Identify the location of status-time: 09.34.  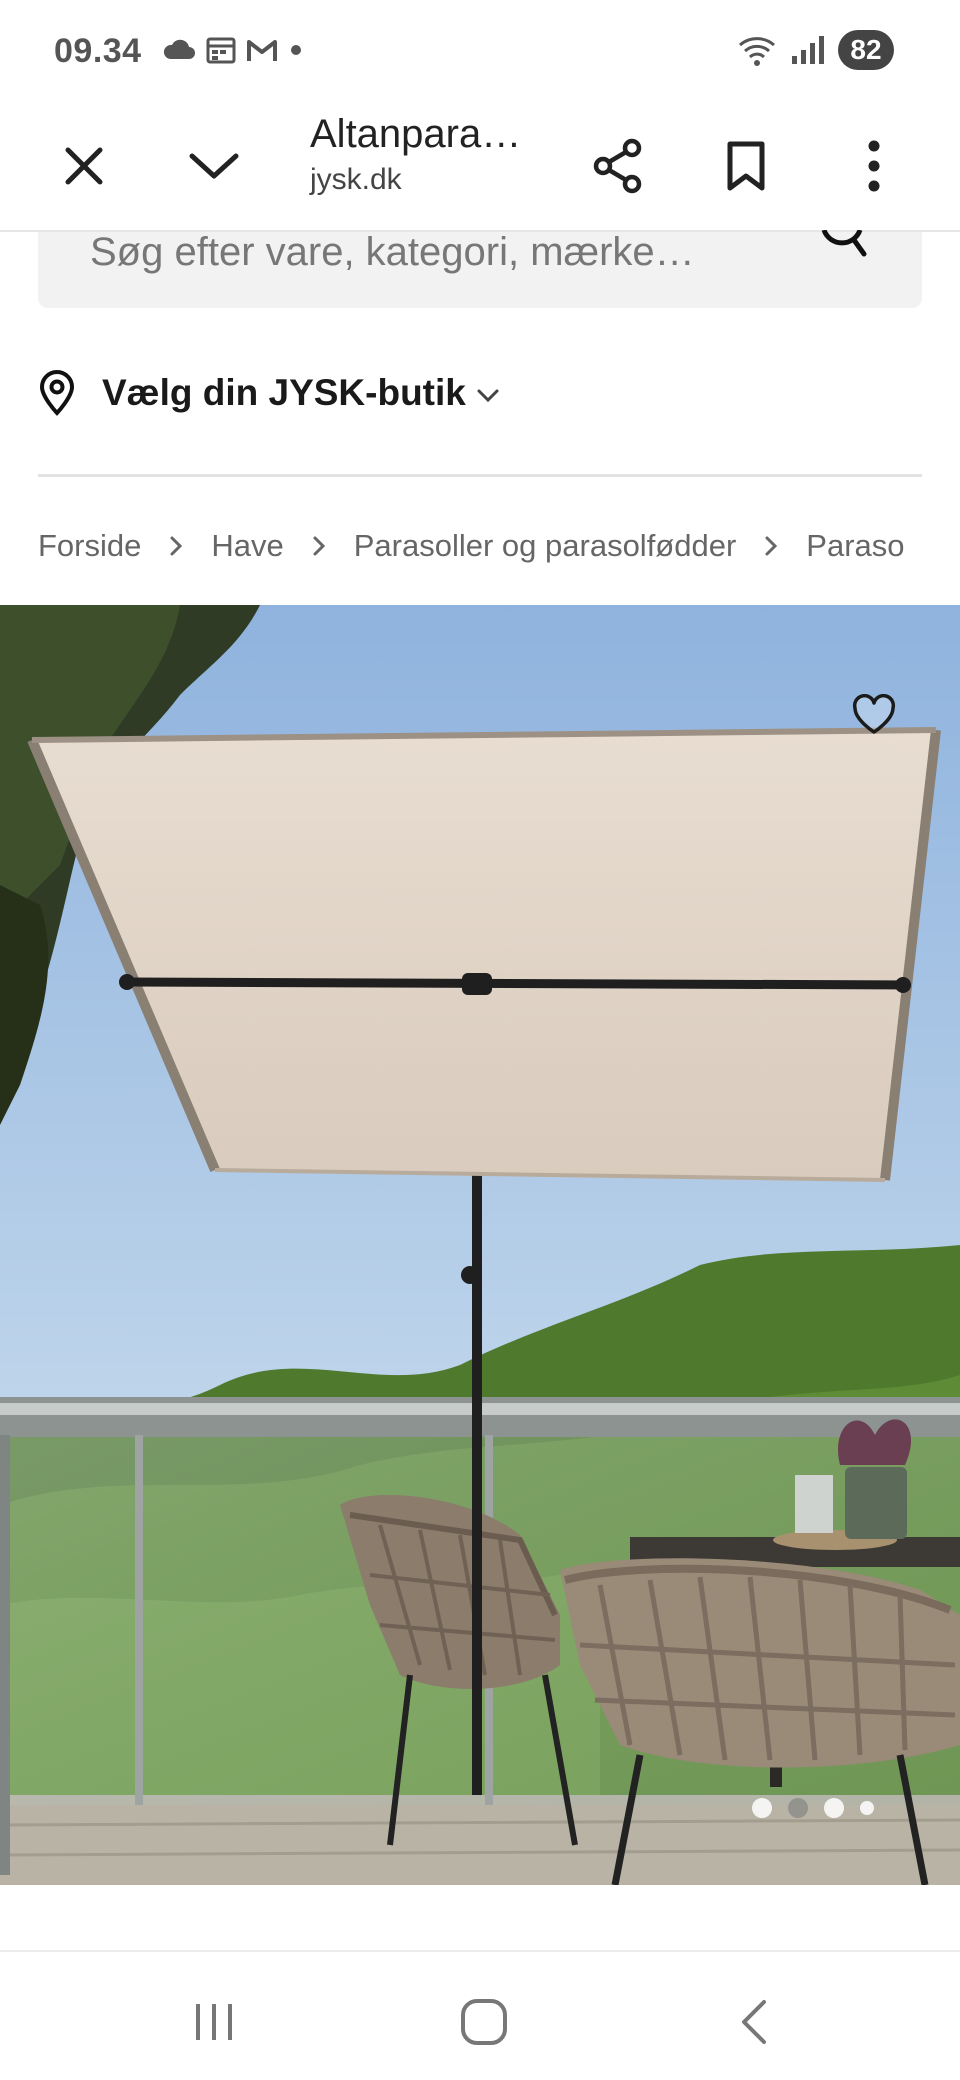
(98, 51).